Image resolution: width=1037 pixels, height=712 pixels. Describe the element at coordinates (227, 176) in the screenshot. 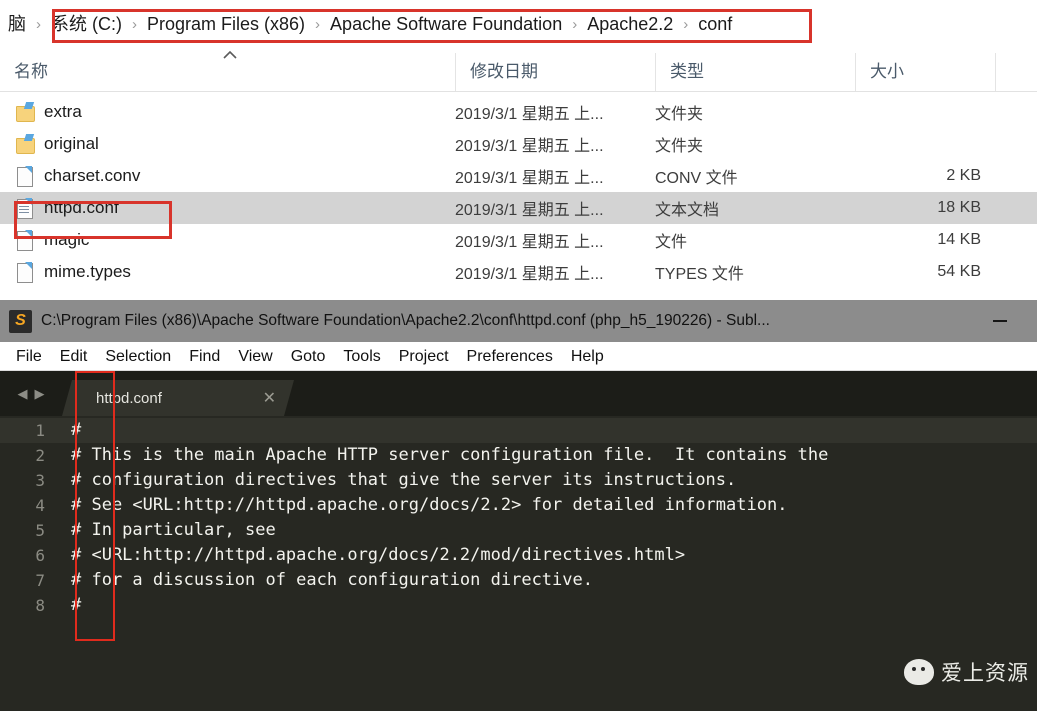

I see `file-name-cell: charset.conv` at that location.